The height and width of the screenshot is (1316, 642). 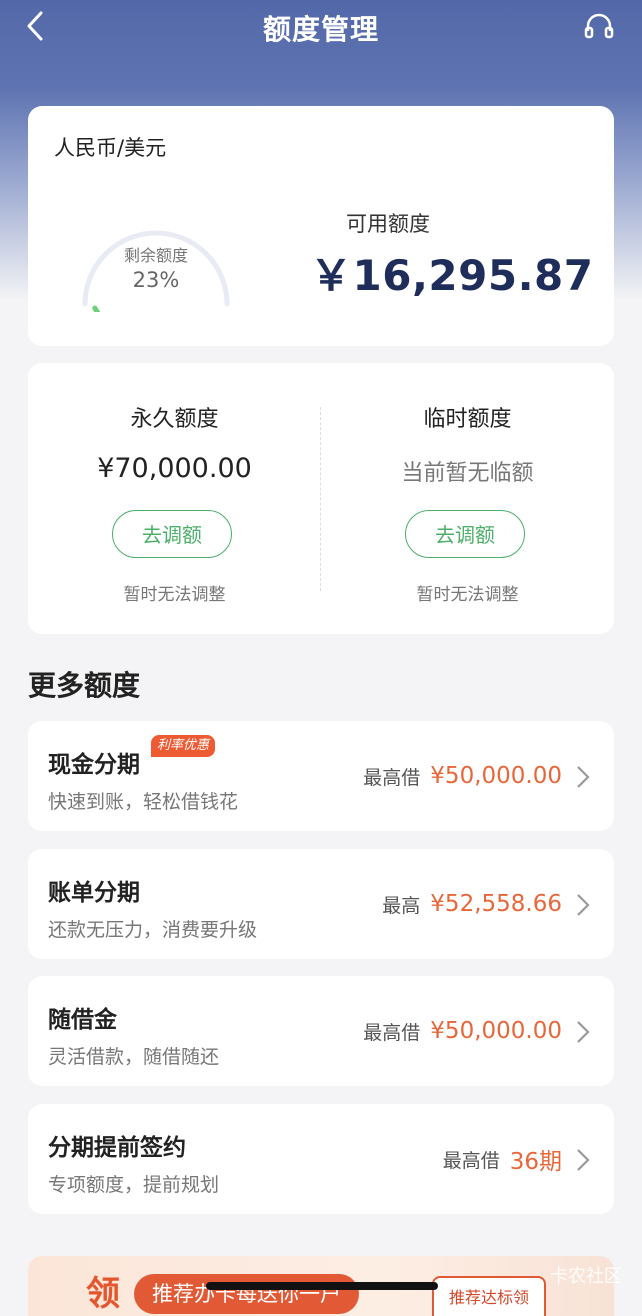 What do you see at coordinates (467, 419) in the screenshot?
I see `temporary-limit-title: 临时额度` at bounding box center [467, 419].